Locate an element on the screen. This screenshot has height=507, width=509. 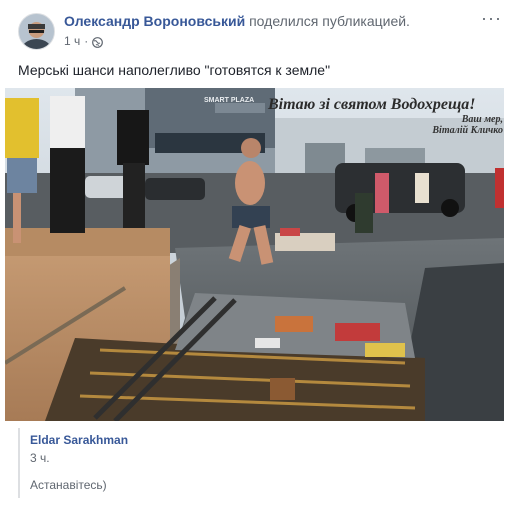
shared-source-card: Eldar Sarakhman 3 ч. Астанавітесь) is located at coordinates (256, 463).